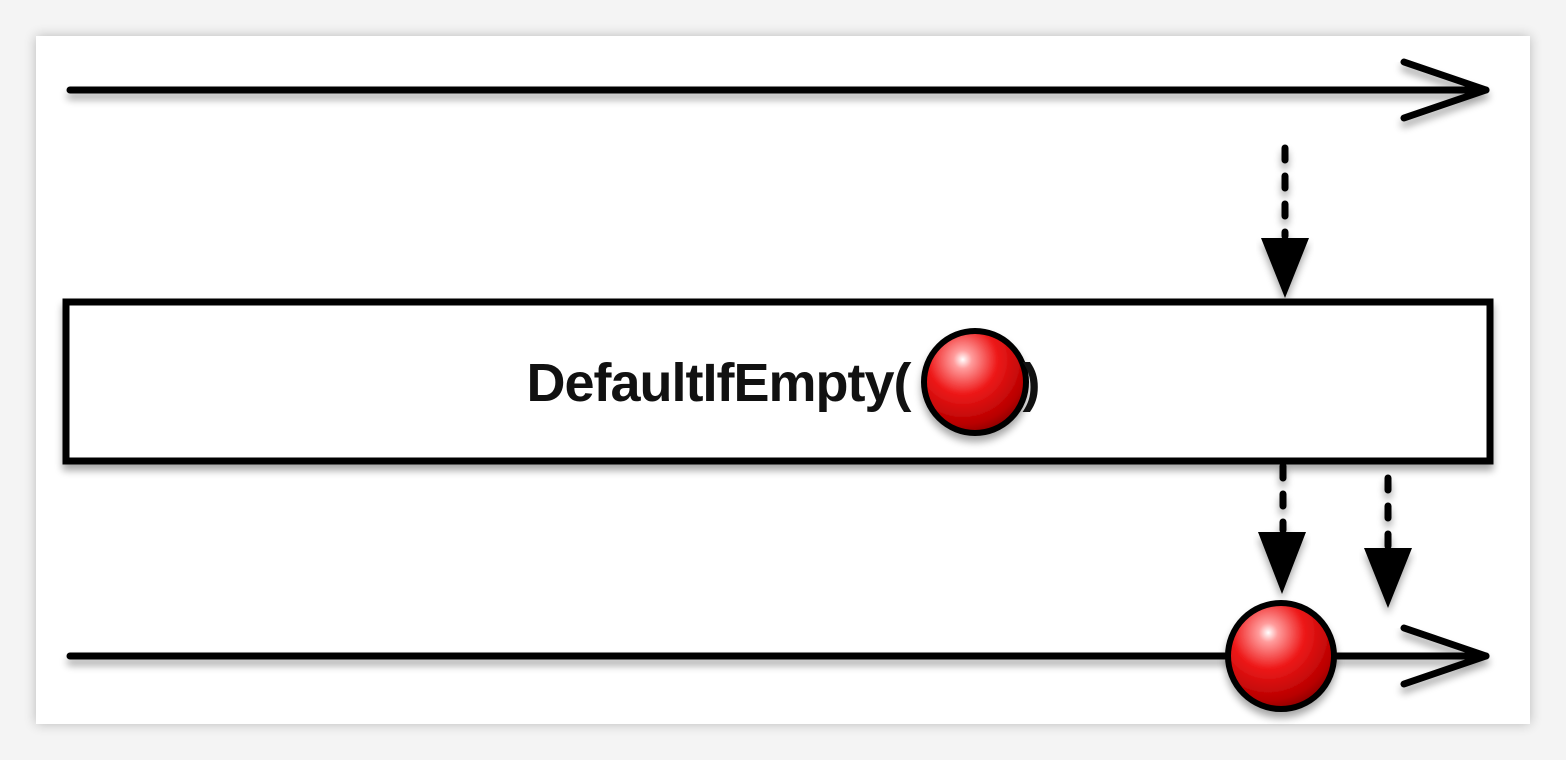  Describe the element at coordinates (975, 382) in the screenshot. I see `operator-argument-marble` at that location.